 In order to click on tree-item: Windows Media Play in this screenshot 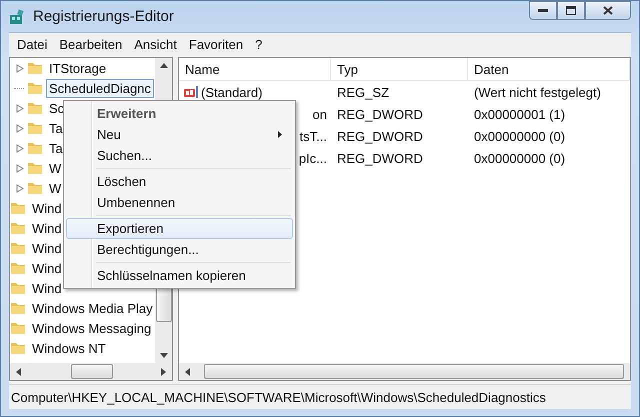, I will do `click(92, 308)`.